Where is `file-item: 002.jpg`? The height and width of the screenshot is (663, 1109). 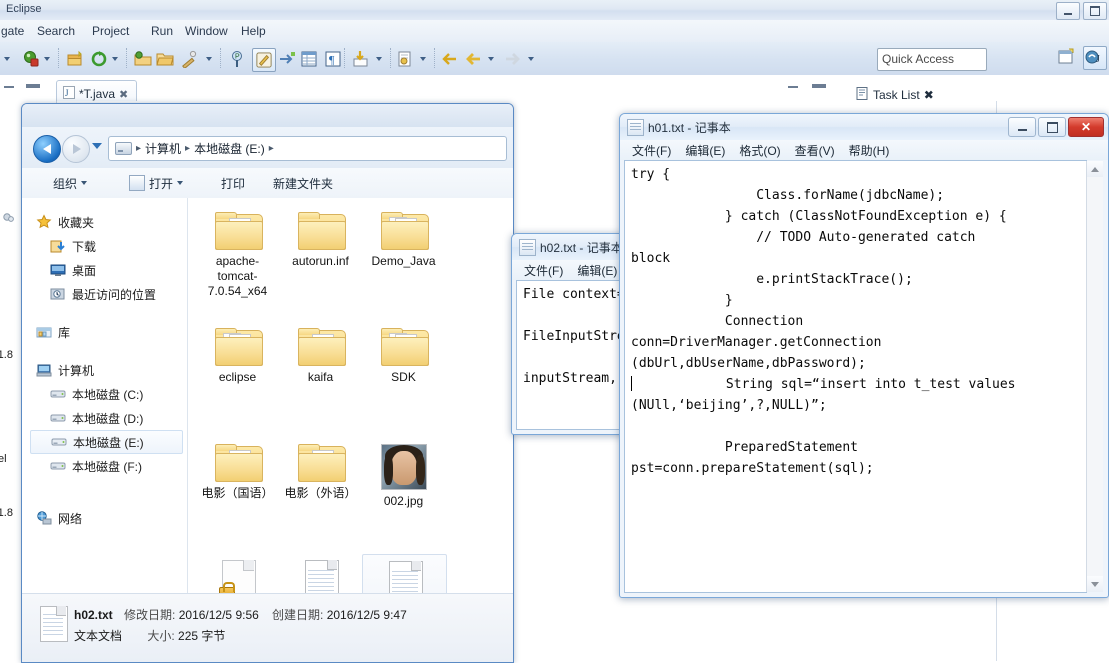 file-item: 002.jpg is located at coordinates (403, 496).